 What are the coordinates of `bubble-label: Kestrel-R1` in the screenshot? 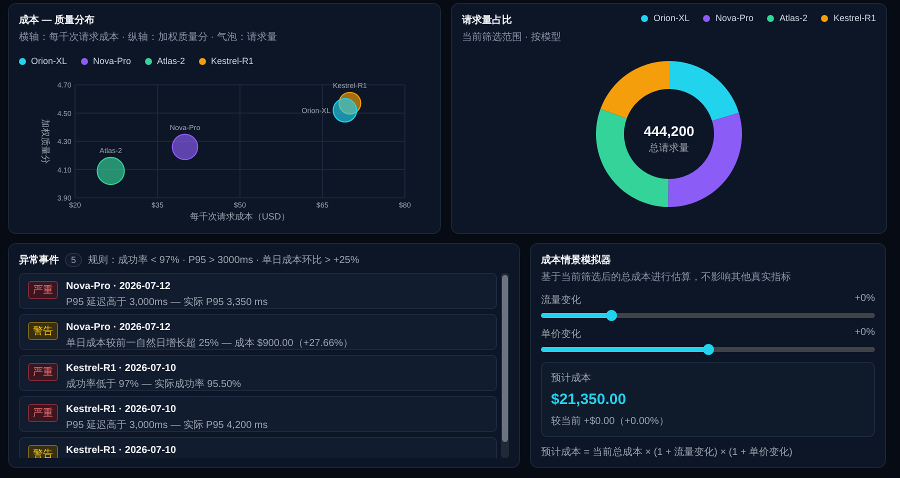 It's located at (349, 85).